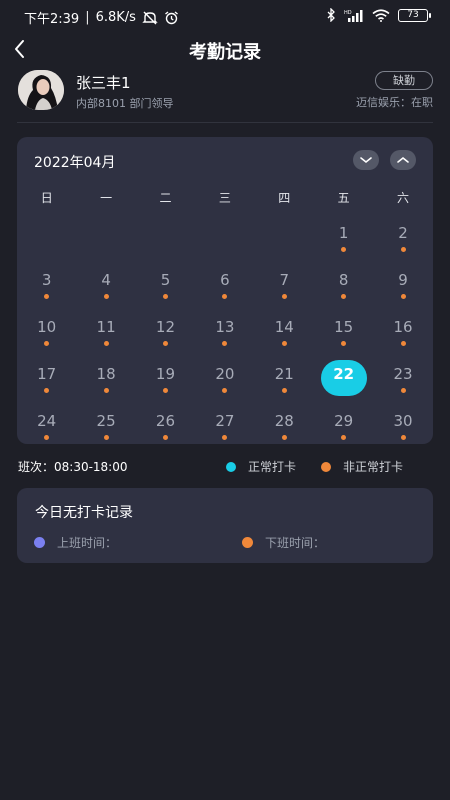 This screenshot has height=800, width=450. What do you see at coordinates (284, 287) in the screenshot?
I see `calendar-day: 7` at bounding box center [284, 287].